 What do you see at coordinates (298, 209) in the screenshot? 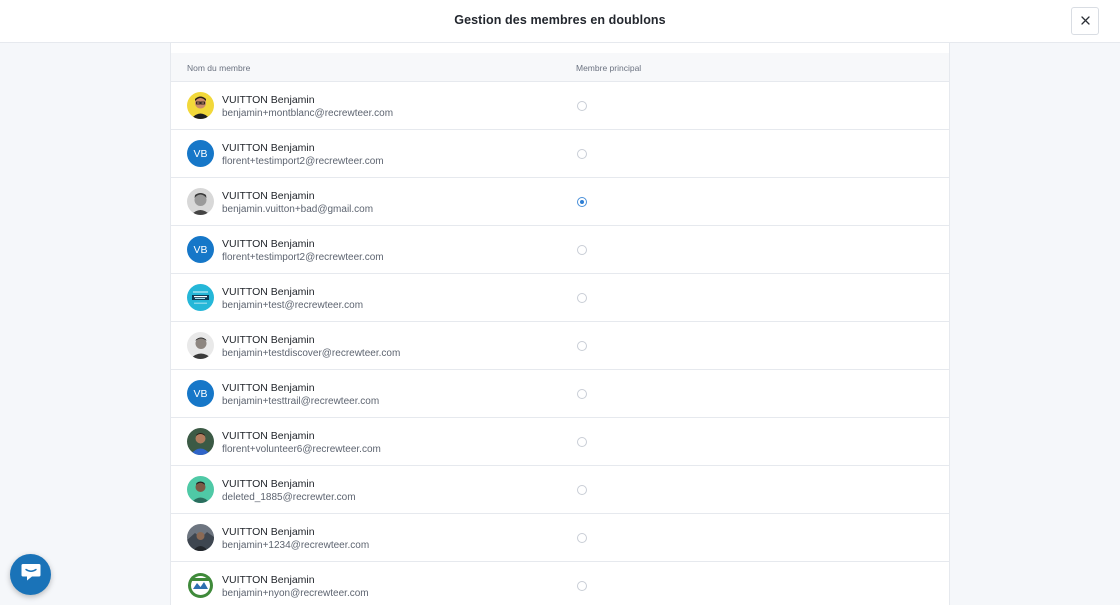
I see `member-email: benjamin.vuitton+bad@gmail.com` at bounding box center [298, 209].